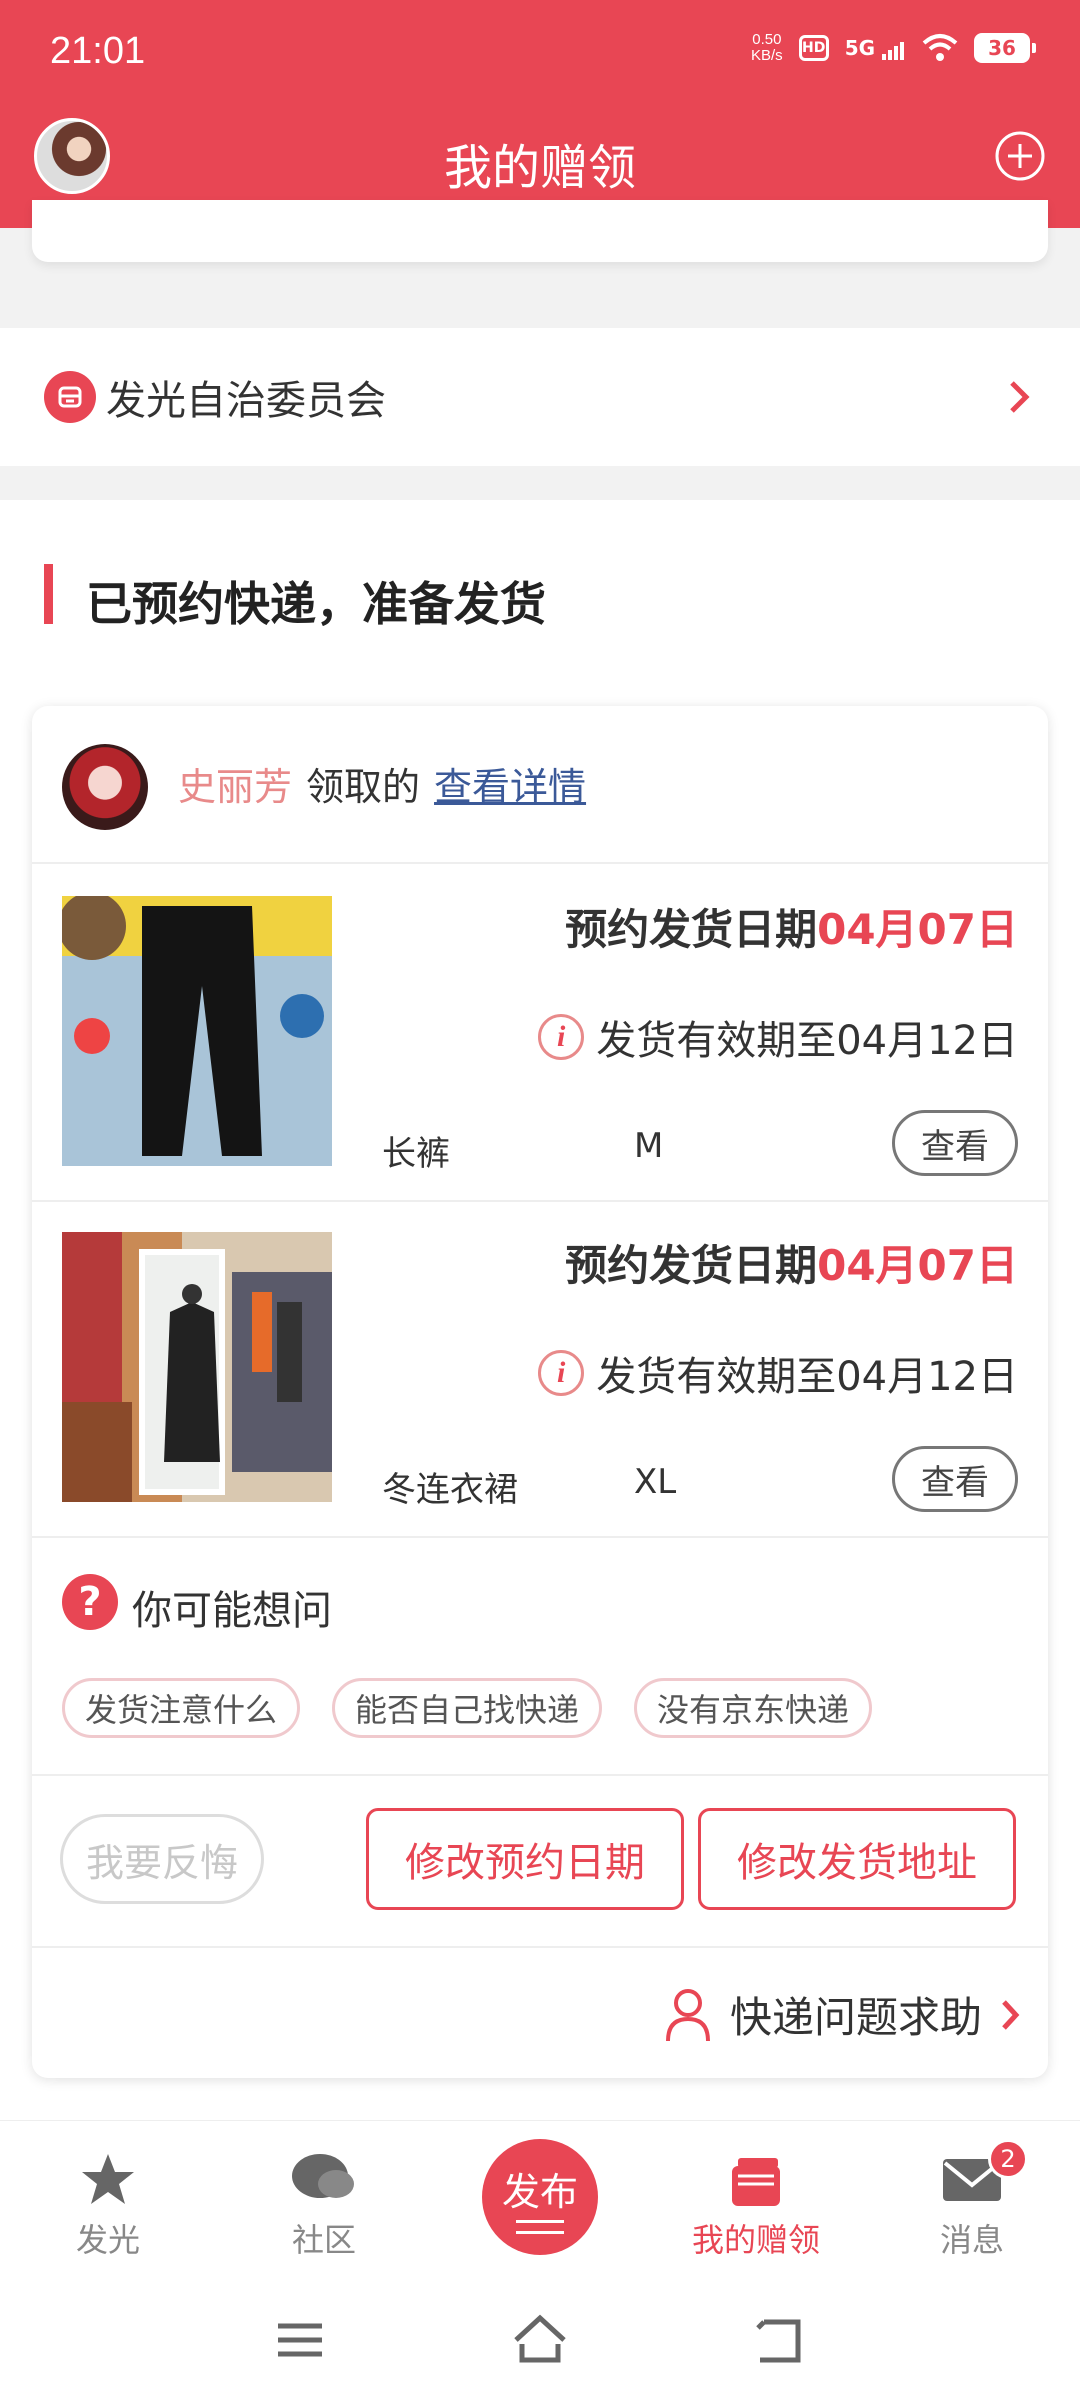 The height and width of the screenshot is (2400, 1080). What do you see at coordinates (540, 2197) in the screenshot?
I see `publish-button: 发布` at bounding box center [540, 2197].